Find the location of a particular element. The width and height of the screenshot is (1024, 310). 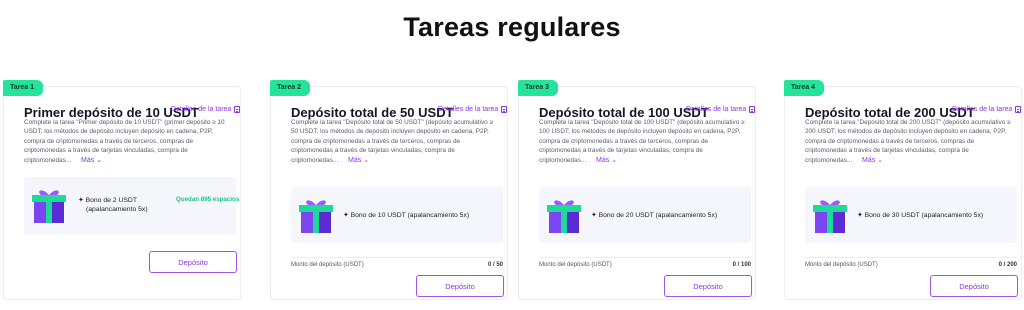

bonus-label: Bono de 10 USDT (apalancamiento 5x) is located at coordinates (410, 215).